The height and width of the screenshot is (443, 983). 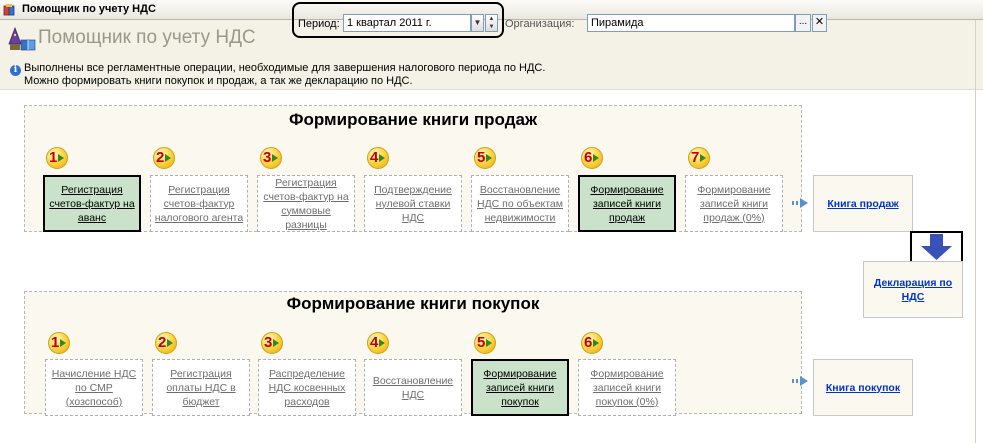 I want to click on period-field: 1 квартал 2011 г., so click(x=407, y=23).